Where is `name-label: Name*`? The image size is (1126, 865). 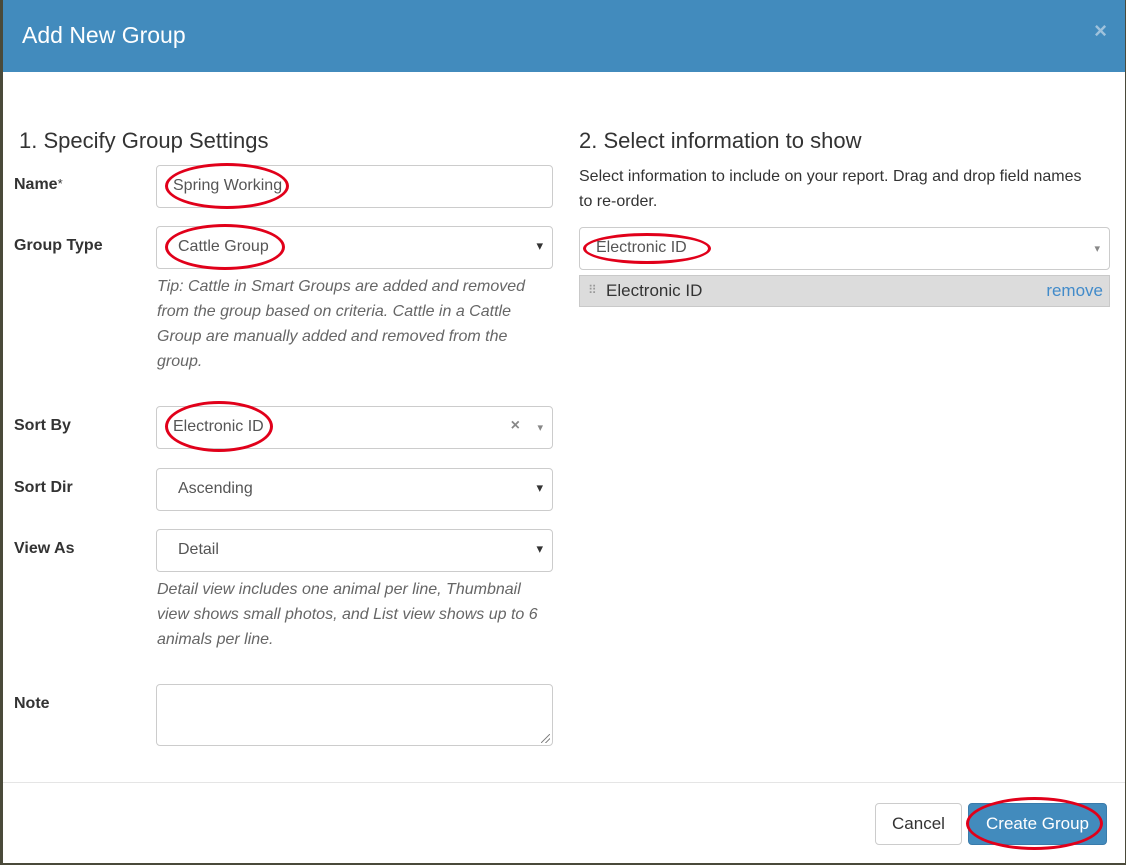 name-label: Name* is located at coordinates (38, 185).